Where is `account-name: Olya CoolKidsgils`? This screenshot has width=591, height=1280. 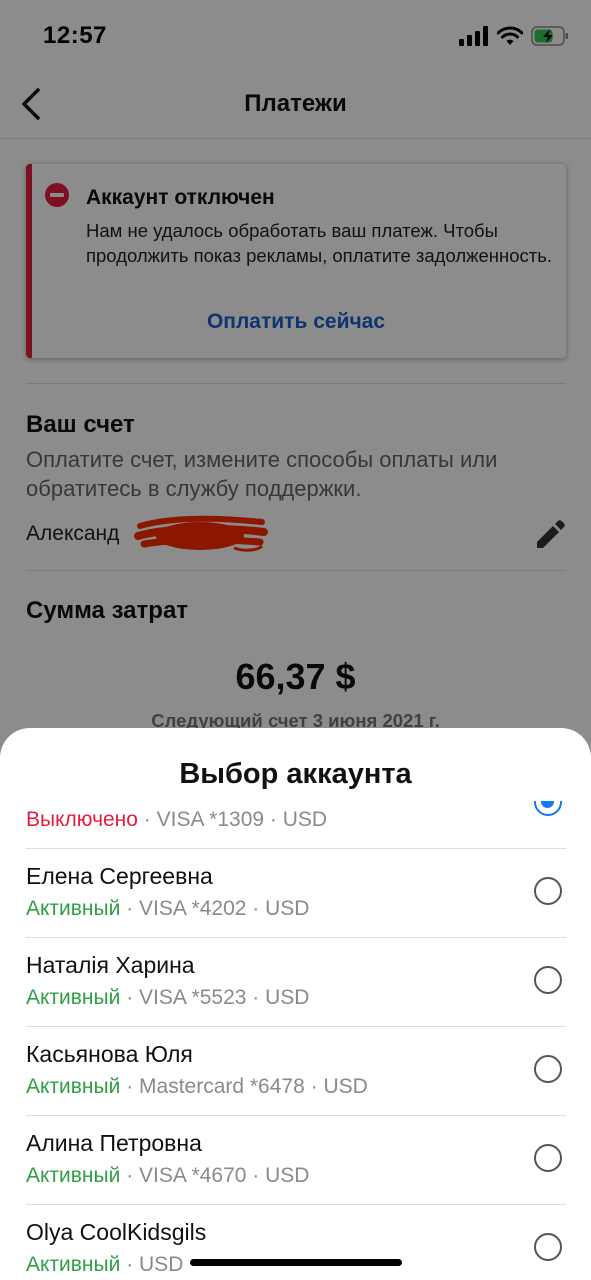
account-name: Olya CoolKidsgils is located at coordinates (116, 1232).